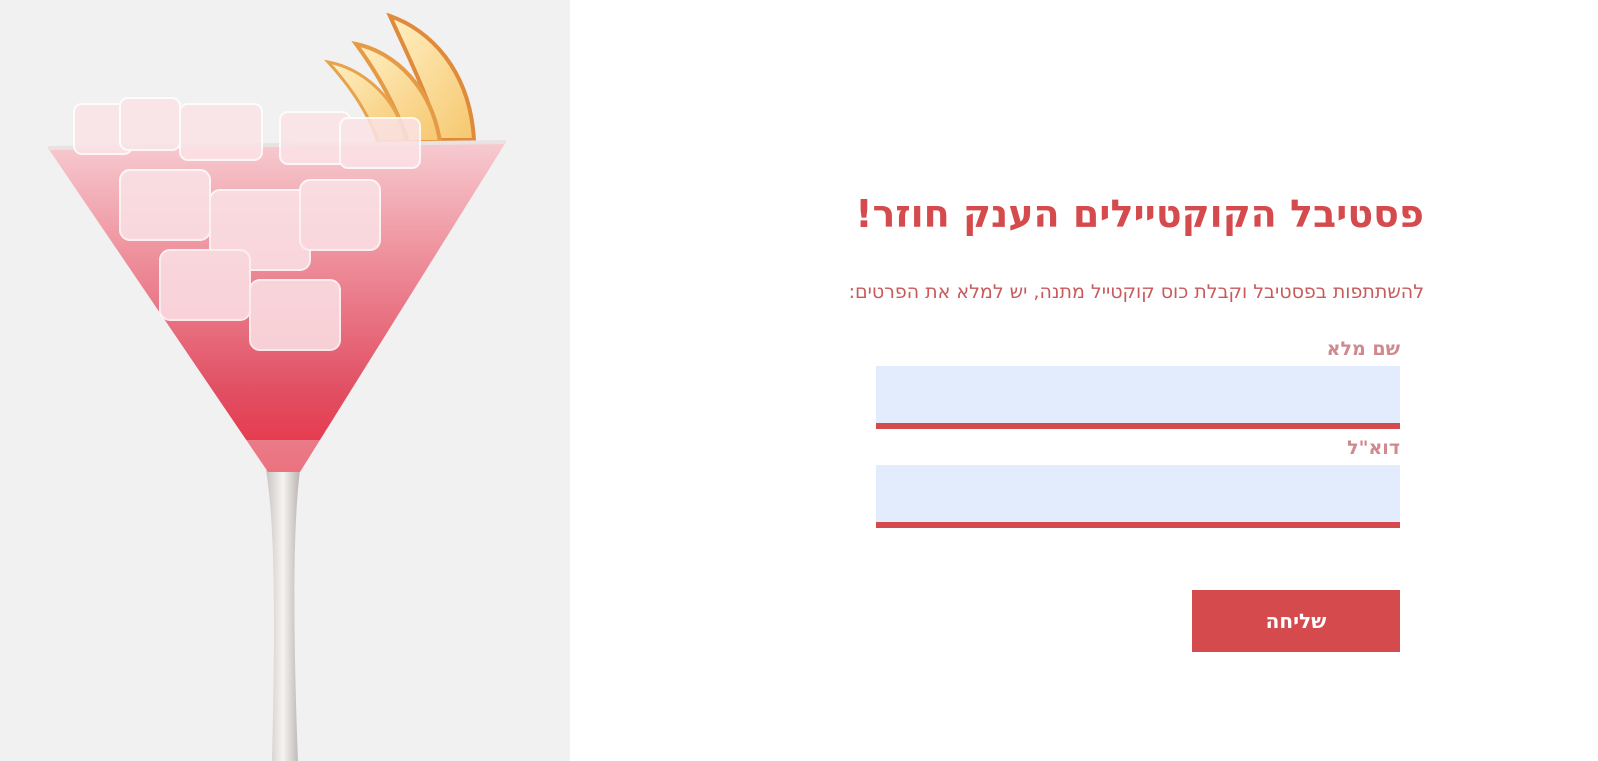 The height and width of the screenshot is (761, 1598). What do you see at coordinates (1138, 437) in the screenshot?
I see `signup-form: שם מלא דוא"ל` at bounding box center [1138, 437].